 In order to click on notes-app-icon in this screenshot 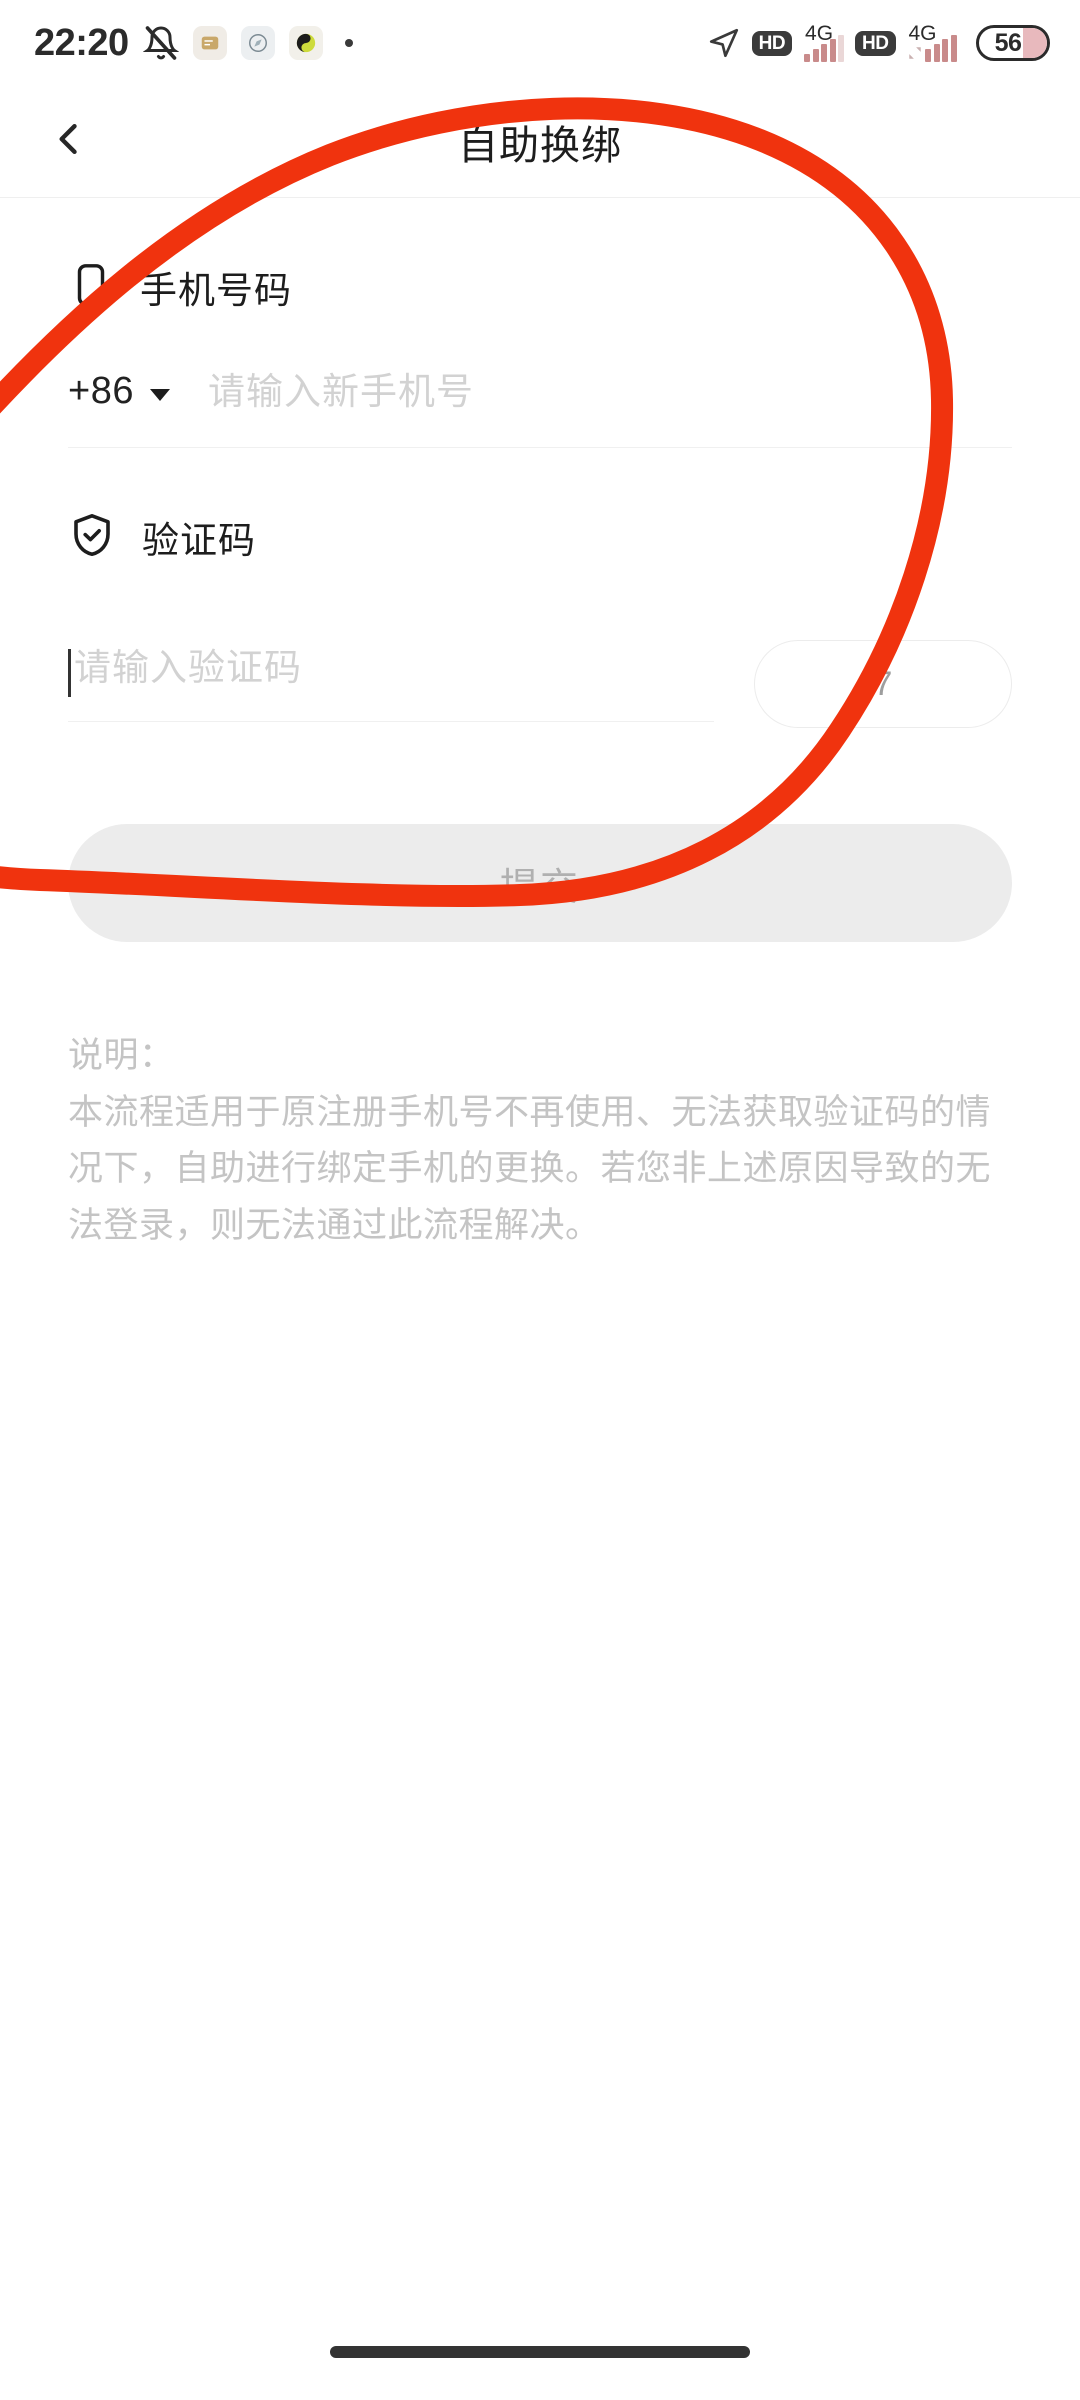, I will do `click(209, 43)`.